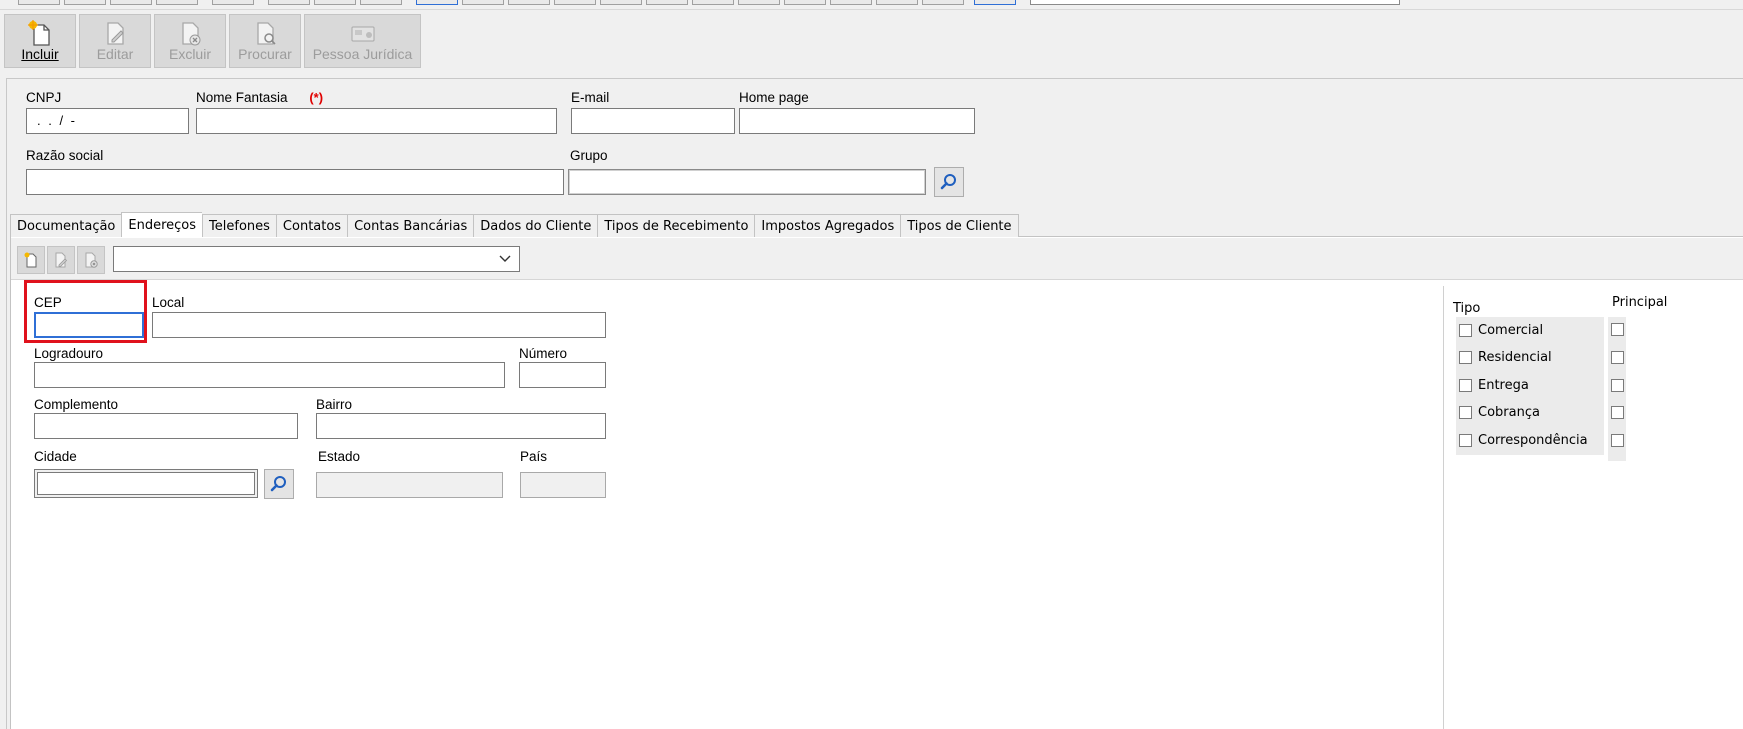 The width and height of the screenshot is (1743, 729). I want to click on tab-tipos-de-recebimento: Tipos de Recebimento, so click(676, 225).